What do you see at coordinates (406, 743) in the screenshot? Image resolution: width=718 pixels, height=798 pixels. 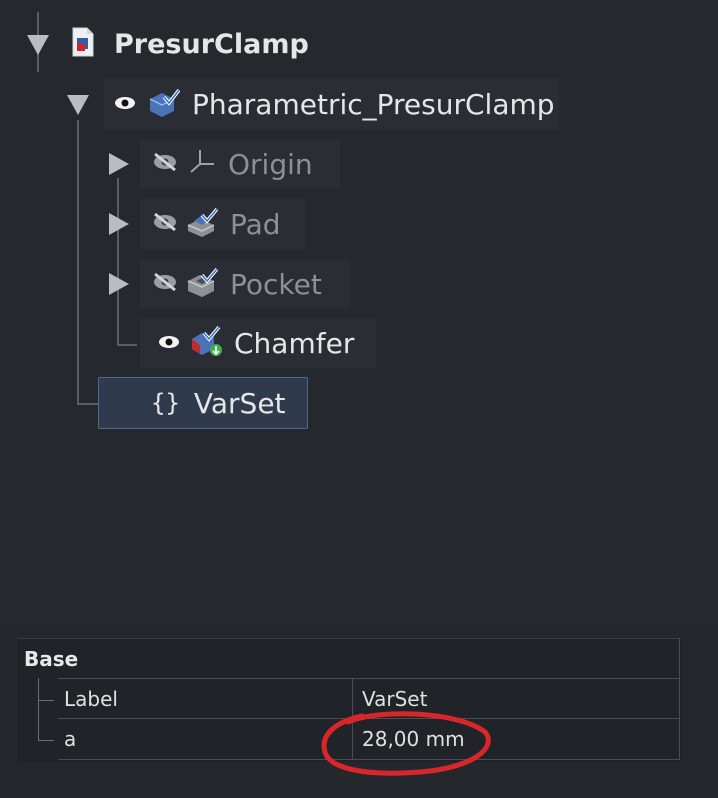 I see `annotation-circle` at bounding box center [406, 743].